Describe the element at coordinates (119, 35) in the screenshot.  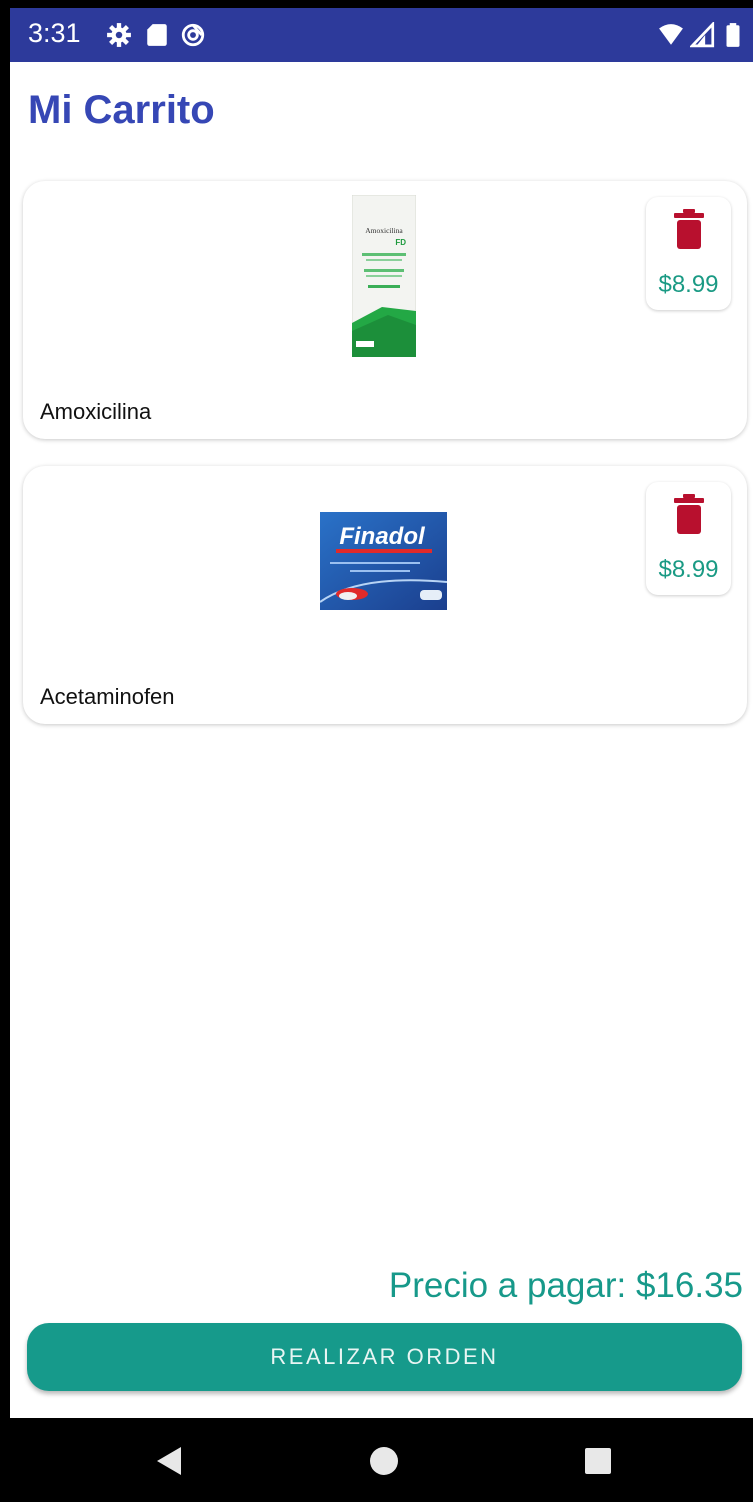
I see `gear-icon` at that location.